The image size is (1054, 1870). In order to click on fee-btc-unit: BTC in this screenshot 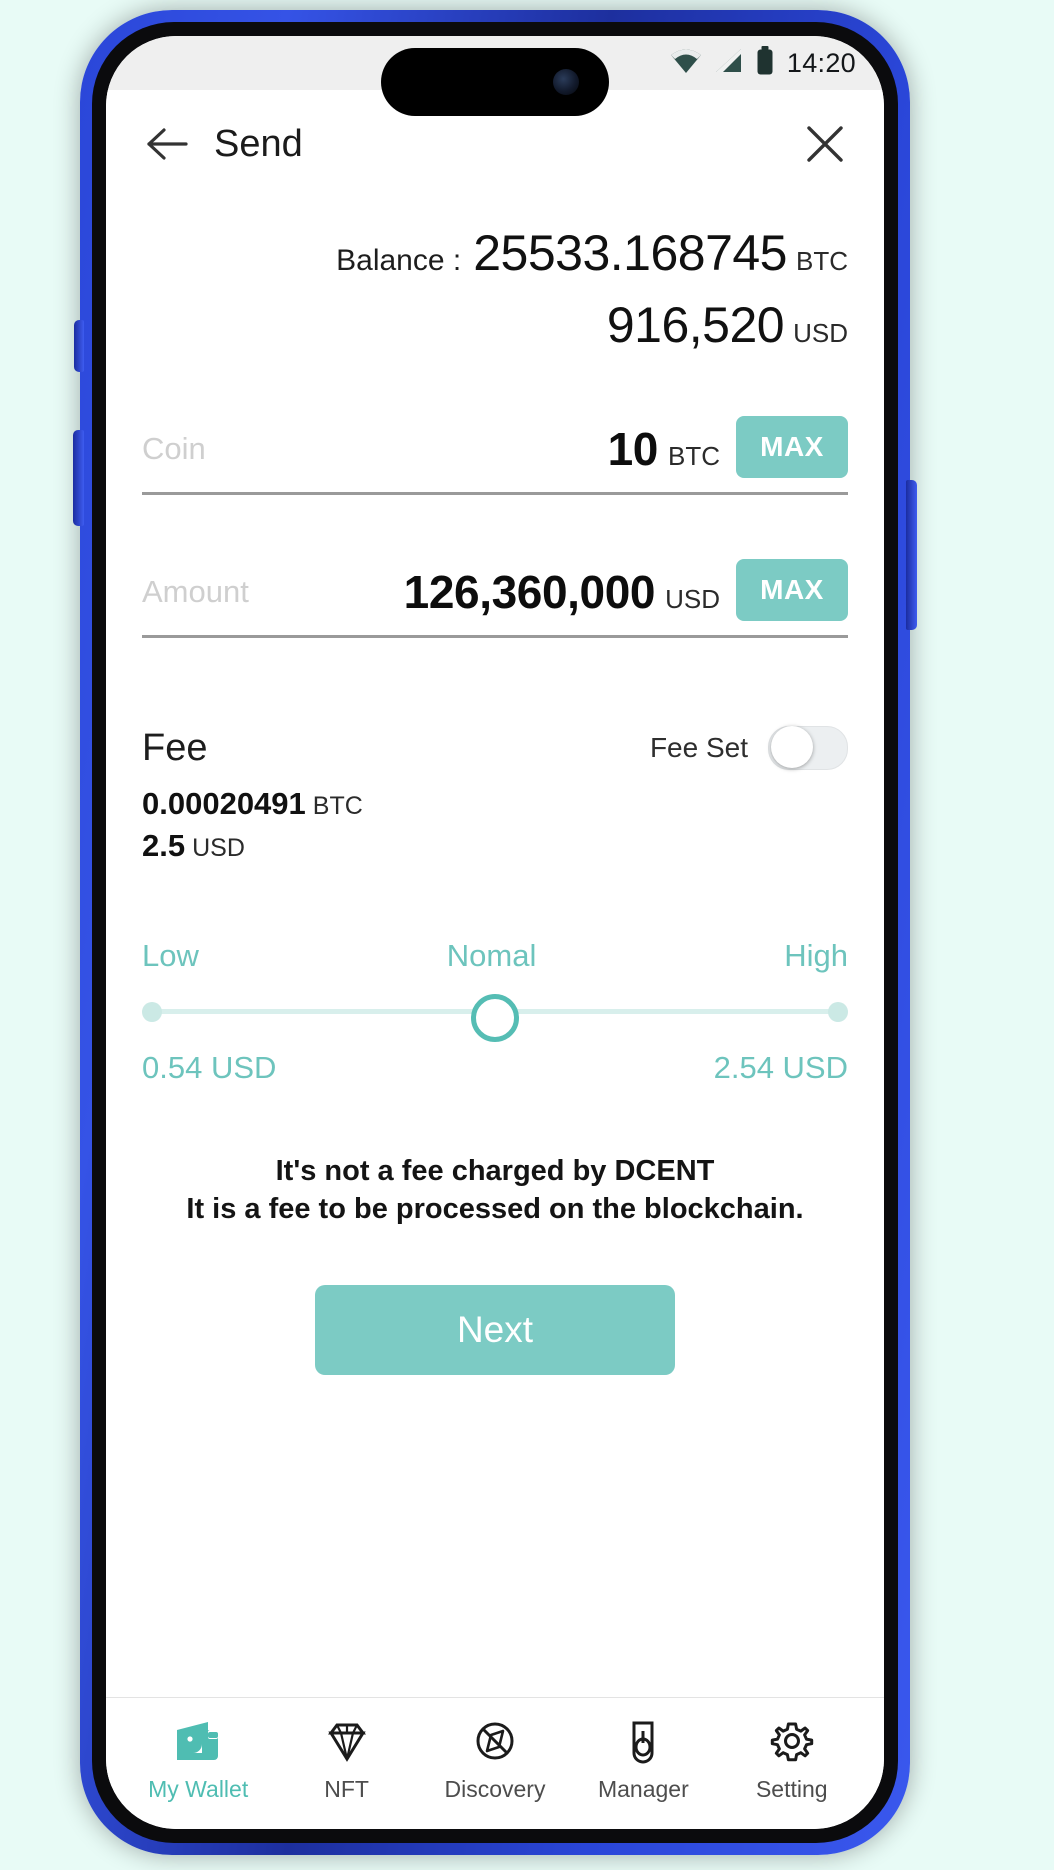, I will do `click(337, 806)`.